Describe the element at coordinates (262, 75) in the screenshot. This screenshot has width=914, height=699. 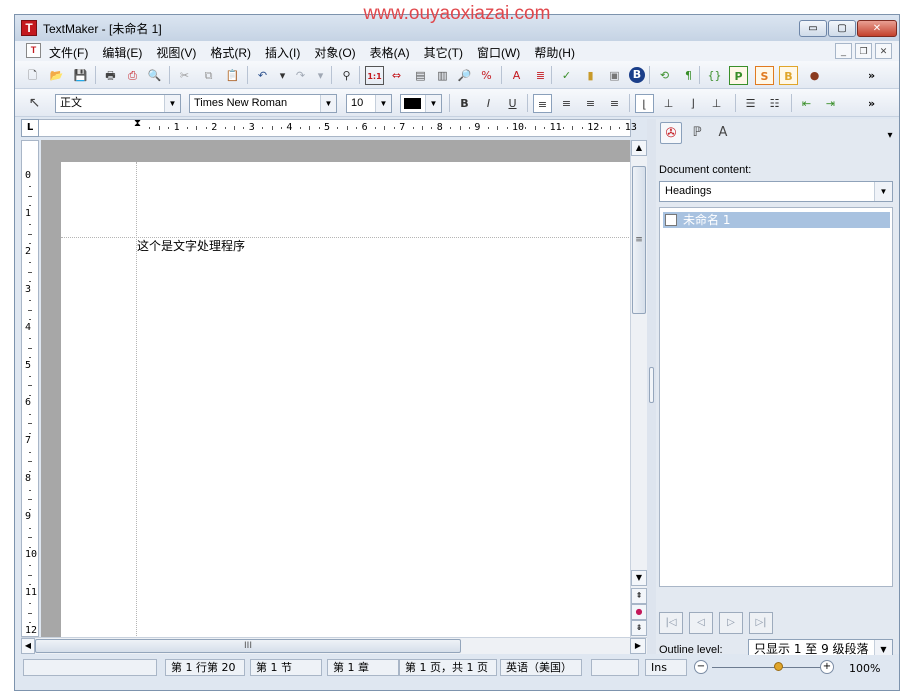
I see `undo-icon: ↶` at that location.